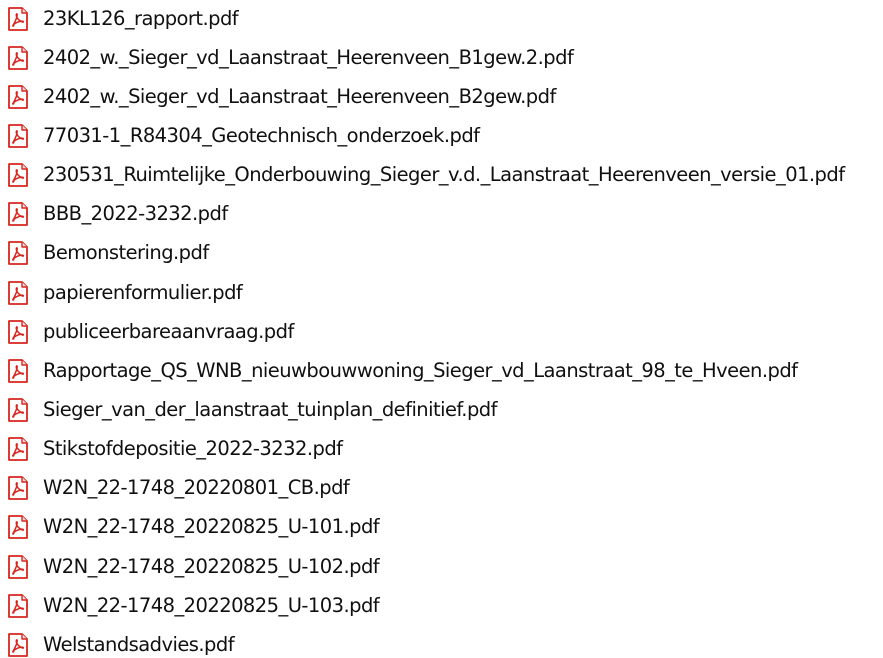 The width and height of the screenshot is (883, 658). Describe the element at coordinates (143, 292) in the screenshot. I see `file-name: papierenformulier.pdf` at that location.